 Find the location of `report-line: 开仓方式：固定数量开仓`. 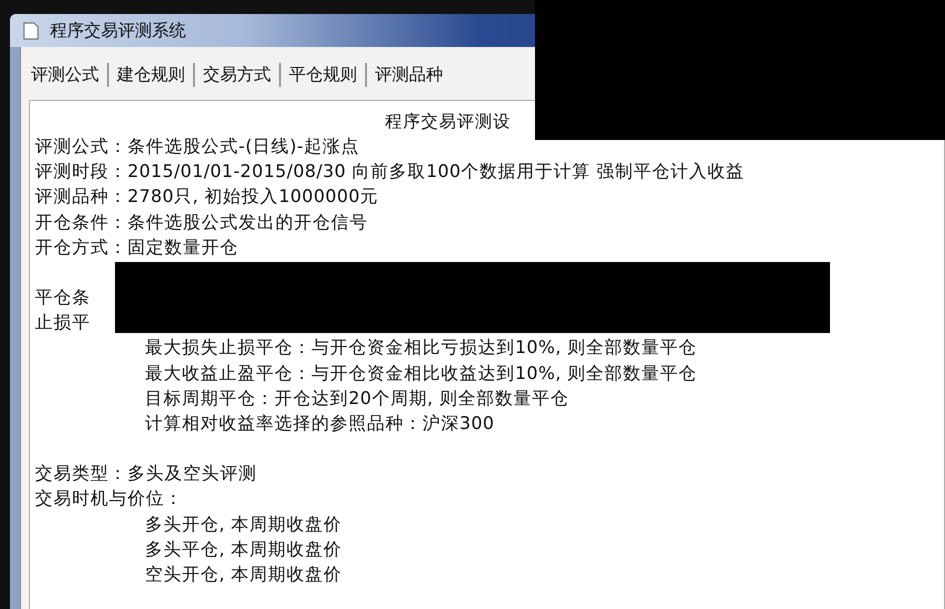

report-line: 开仓方式：固定数量开仓 is located at coordinates (136, 248).